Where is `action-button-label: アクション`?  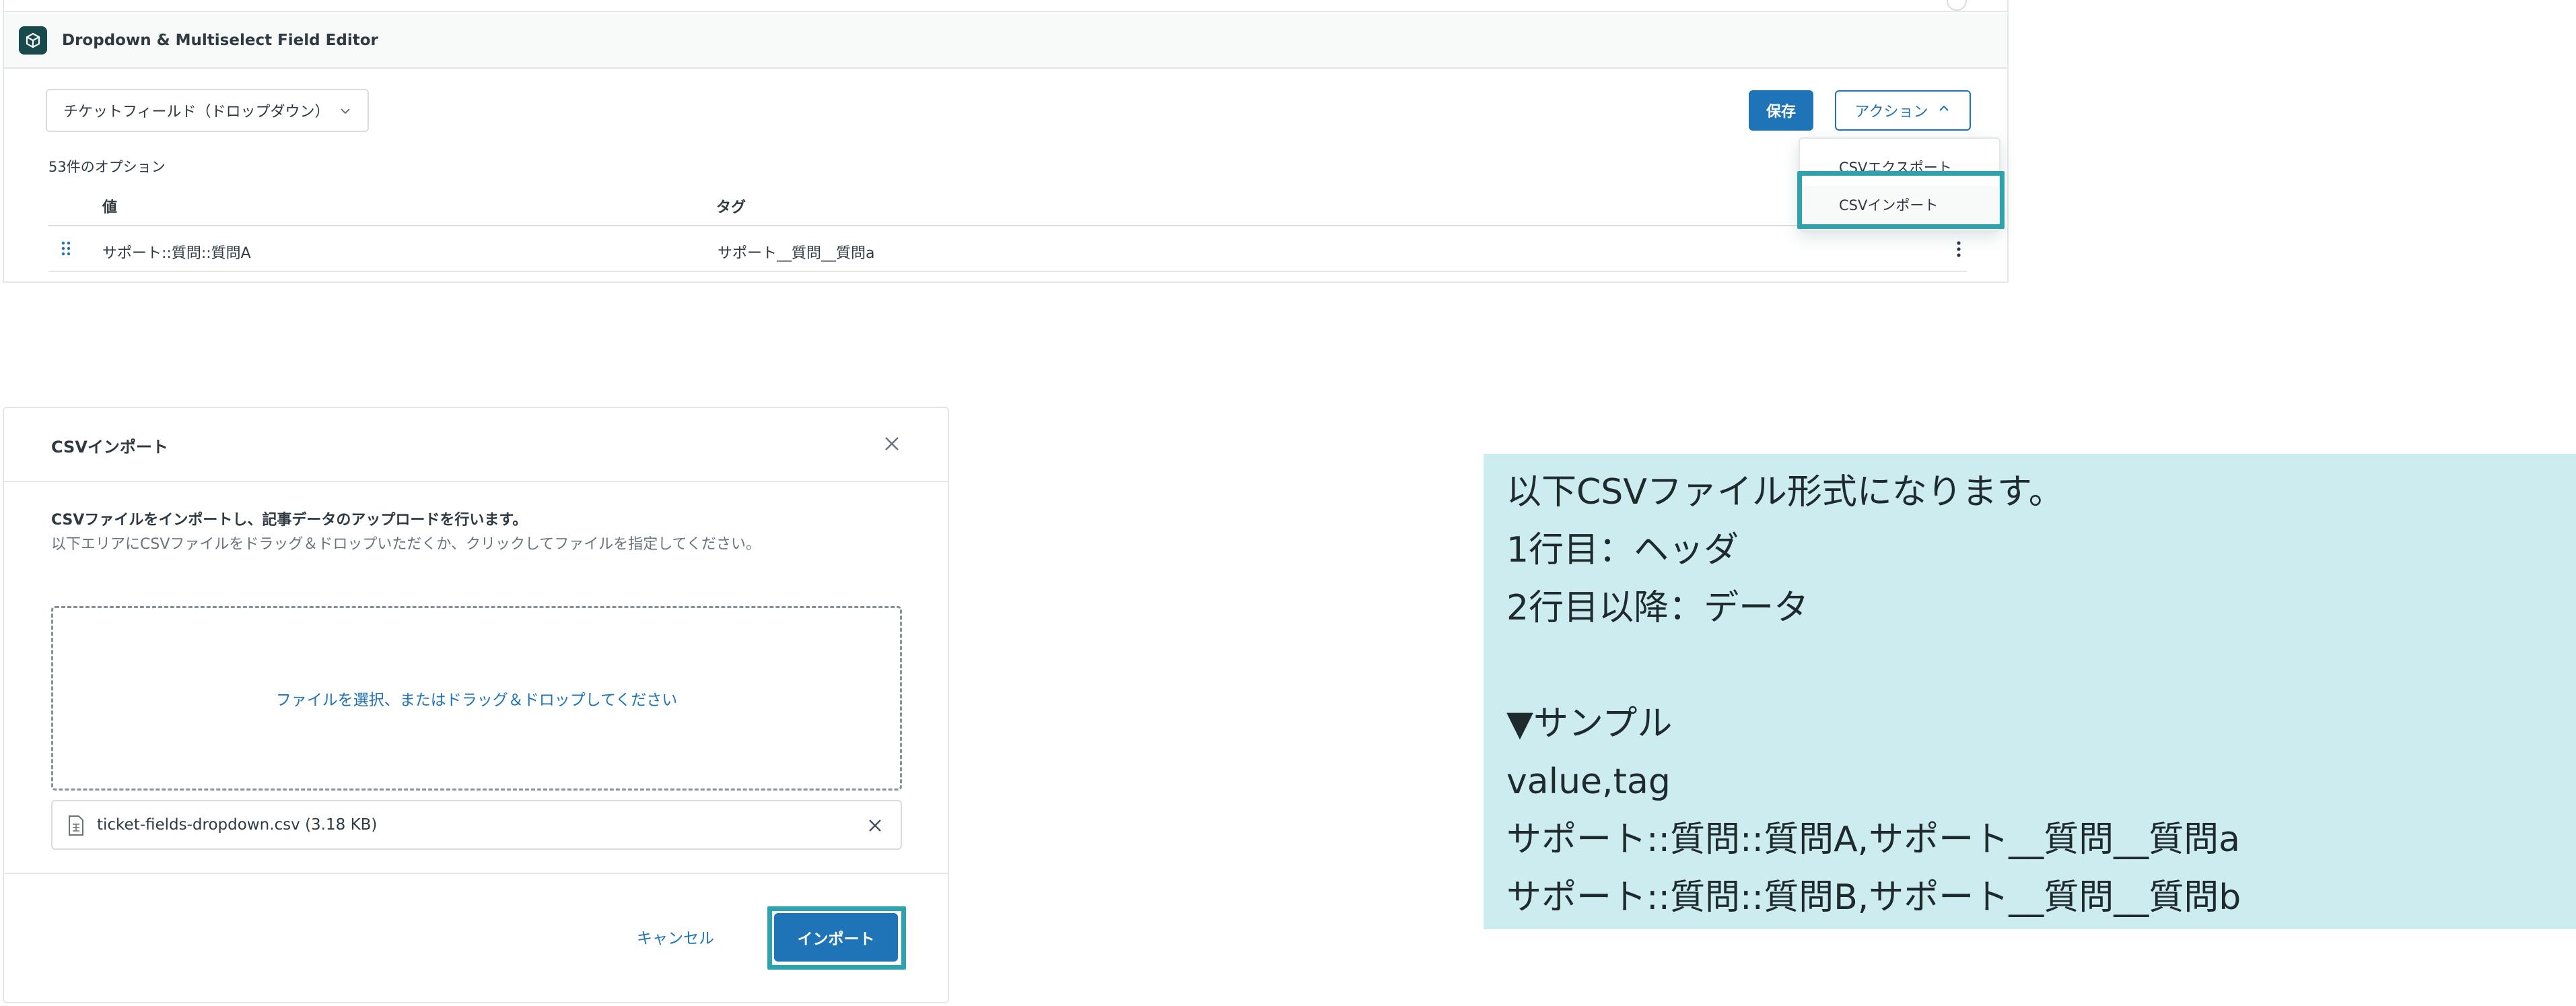 action-button-label: アクション is located at coordinates (1891, 112).